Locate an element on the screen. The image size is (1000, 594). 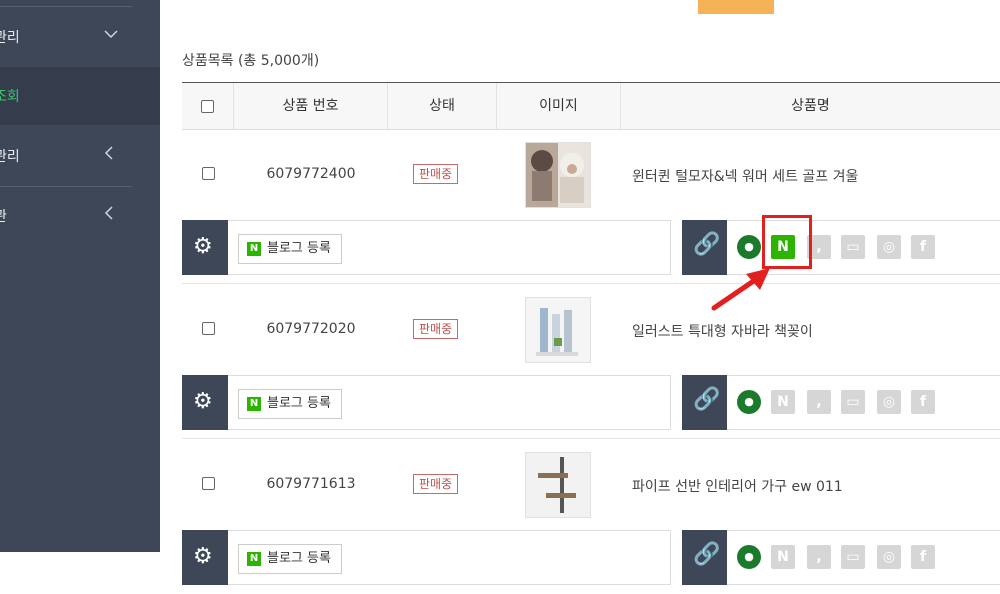
chevron-down-icon is located at coordinates (111, 35).